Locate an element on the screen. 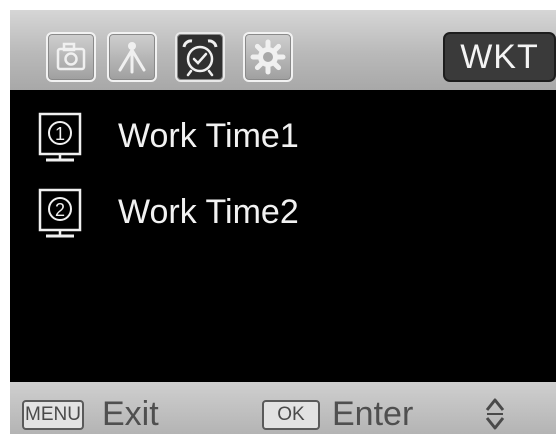 This screenshot has width=556, height=434. up-down-arrows-icon is located at coordinates (495, 414).